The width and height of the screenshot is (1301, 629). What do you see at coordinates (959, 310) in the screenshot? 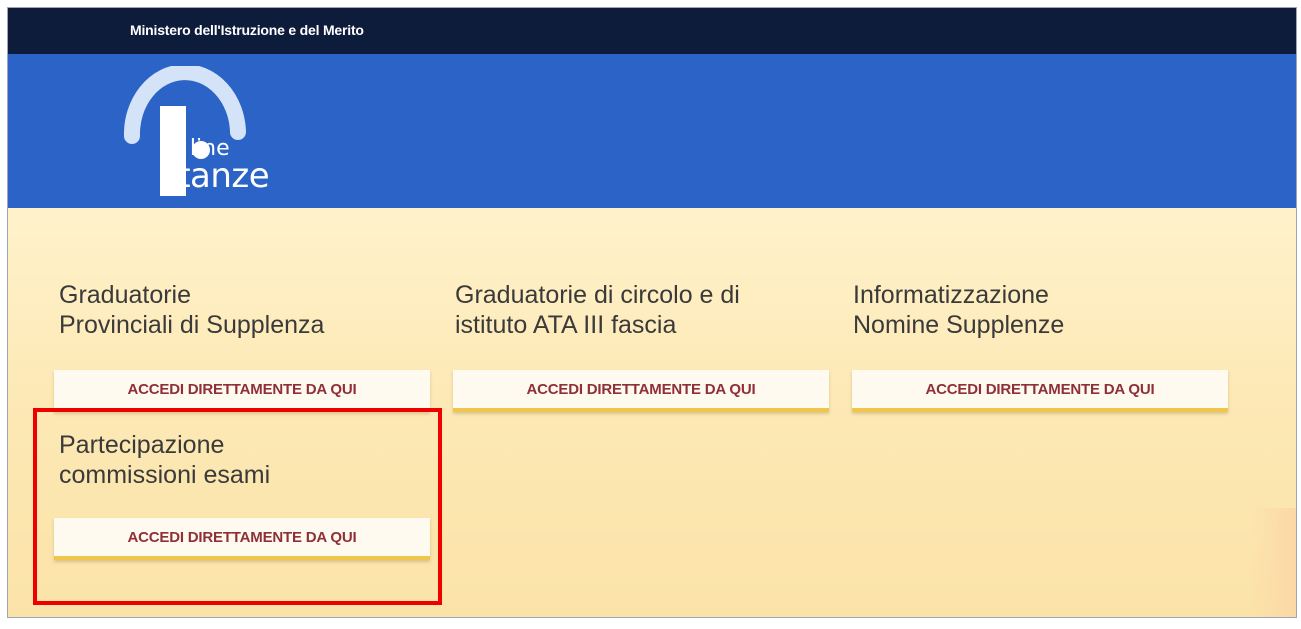
I see `card-title-nomine: Informatizzazione Nomine Supplenze` at bounding box center [959, 310].